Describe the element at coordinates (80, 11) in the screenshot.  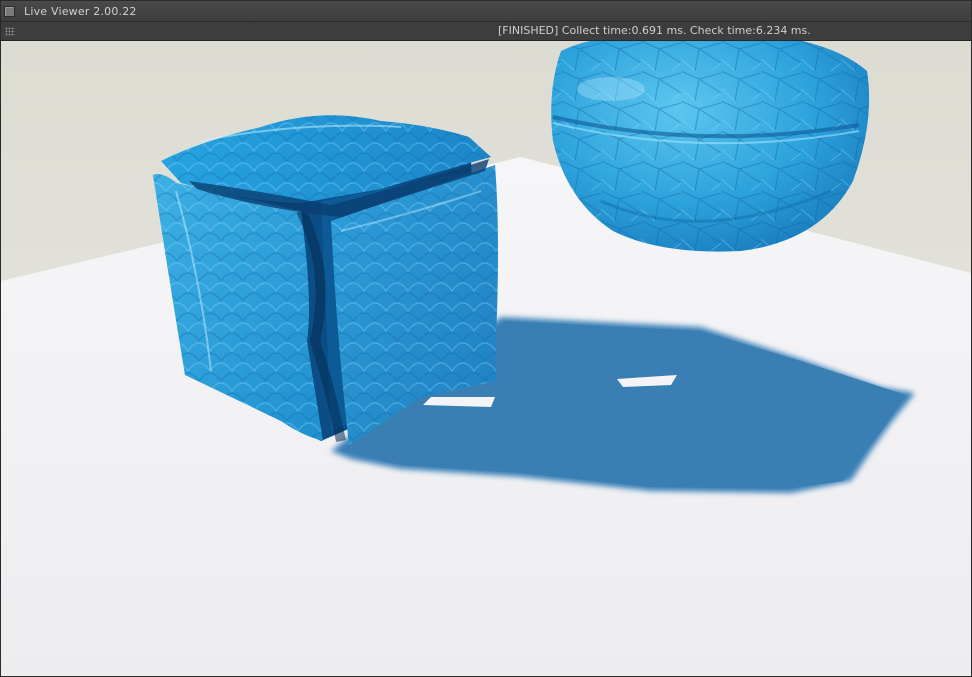
I see `window-title: Live Viewer 2.00.22` at that location.